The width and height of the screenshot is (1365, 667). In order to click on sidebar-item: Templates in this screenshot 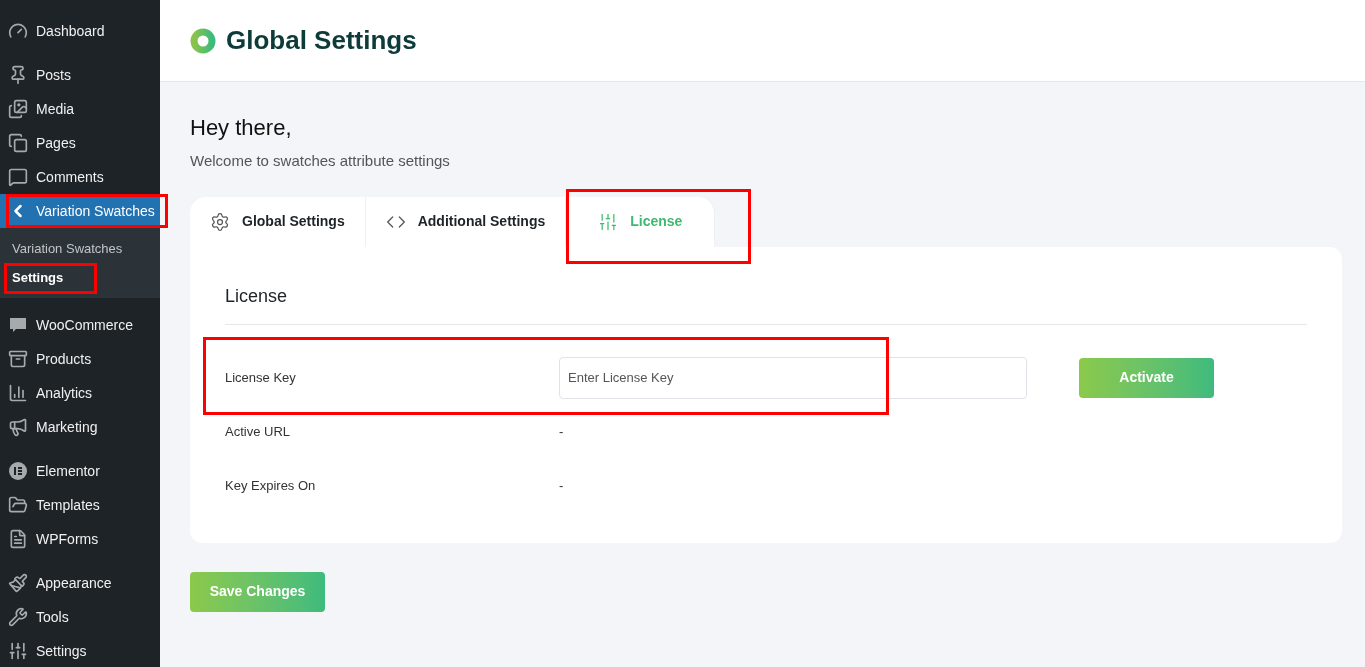, I will do `click(80, 505)`.